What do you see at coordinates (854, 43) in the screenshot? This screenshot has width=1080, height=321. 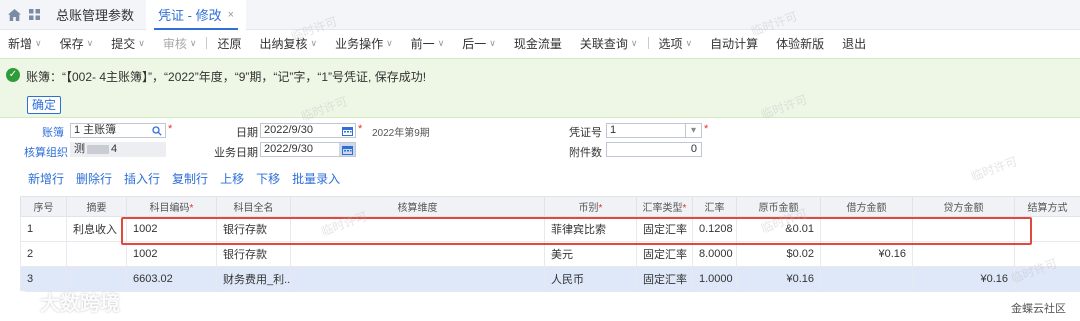 I see `toolbar-button: 退出` at bounding box center [854, 43].